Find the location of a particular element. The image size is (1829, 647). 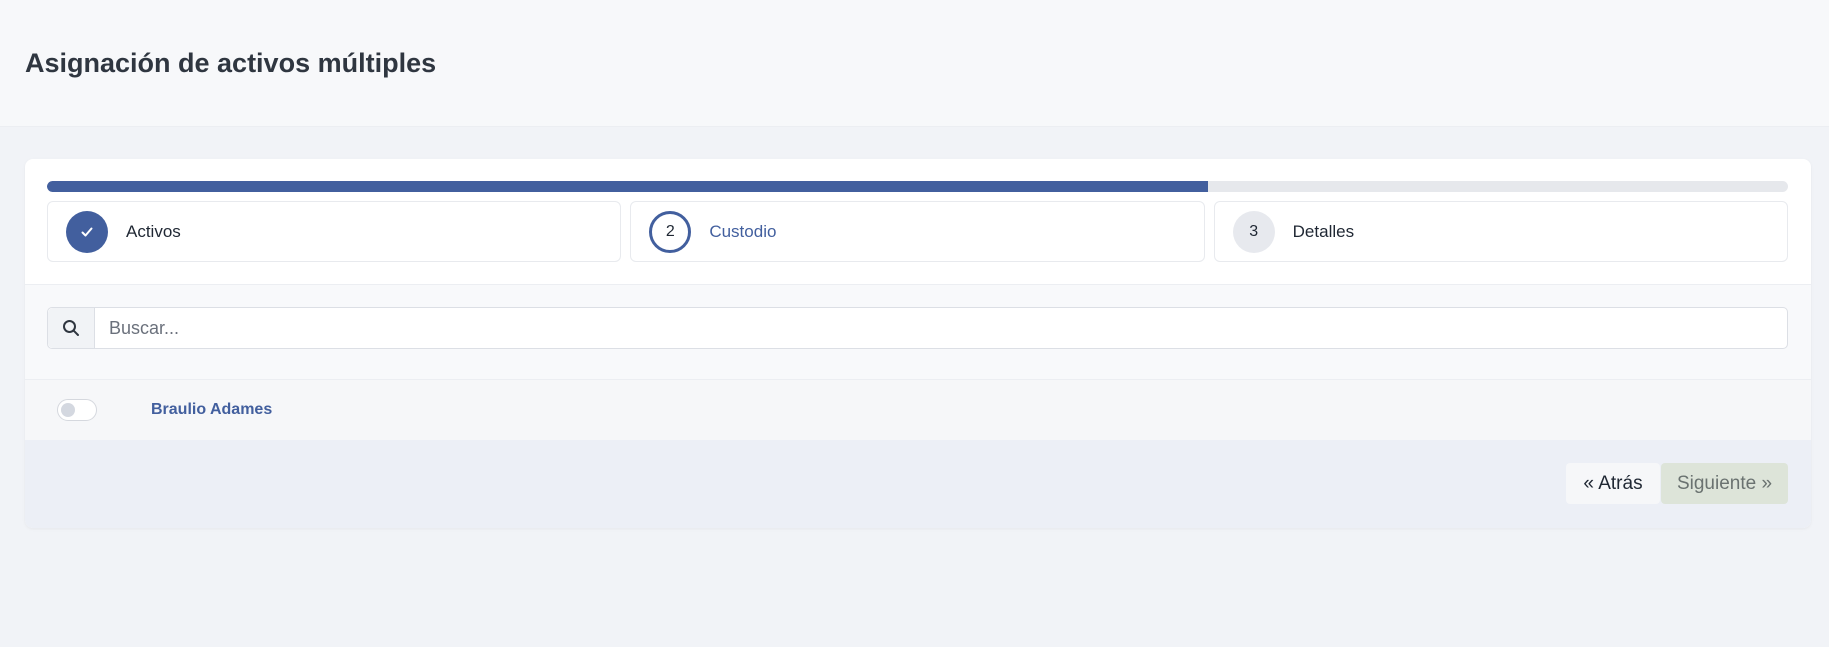

search-input is located at coordinates (941, 328).